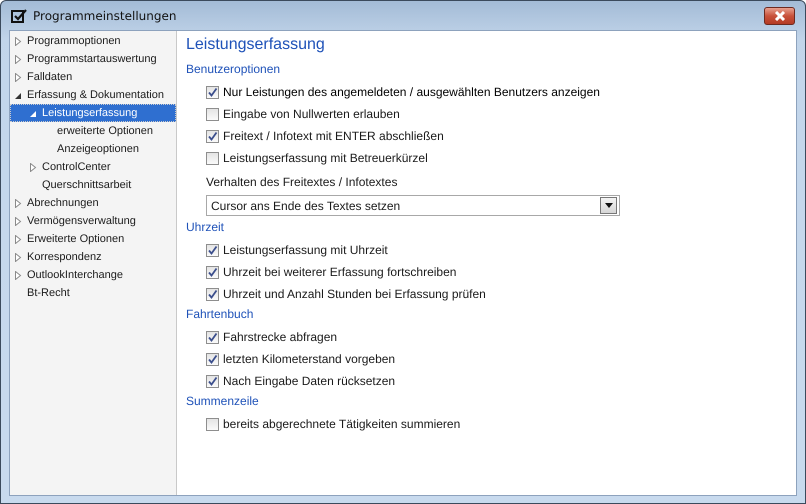  I want to click on checkbox-label: Eingabe von Nullwerten erlauben, so click(311, 114).